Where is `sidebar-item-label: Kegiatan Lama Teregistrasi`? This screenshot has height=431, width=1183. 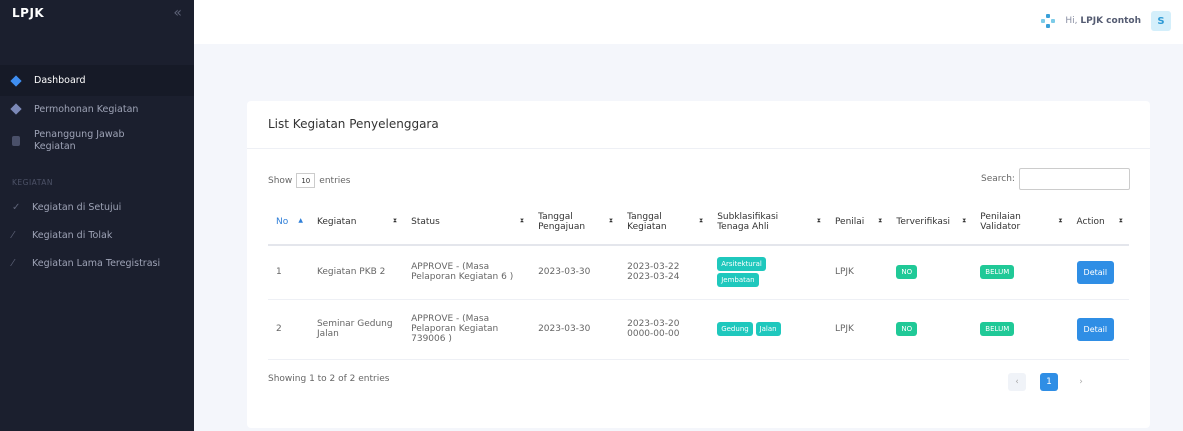
sidebar-item-label: Kegiatan Lama Teregistrasi is located at coordinates (96, 263).